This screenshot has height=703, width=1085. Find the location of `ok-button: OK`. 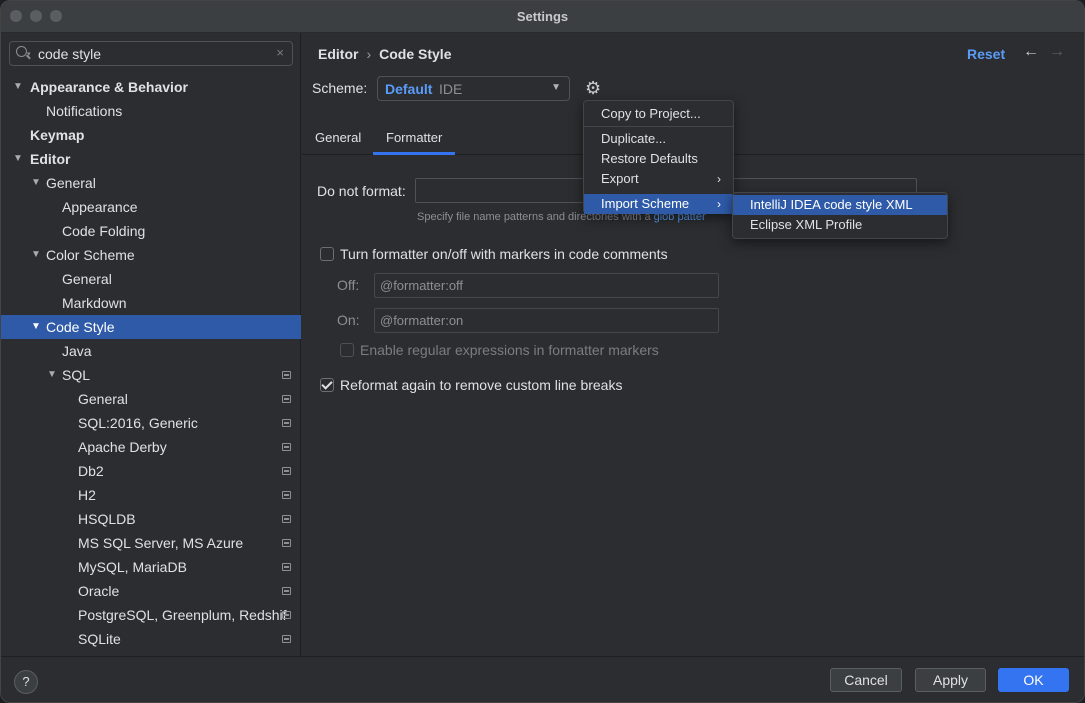

ok-button: OK is located at coordinates (1033, 680).